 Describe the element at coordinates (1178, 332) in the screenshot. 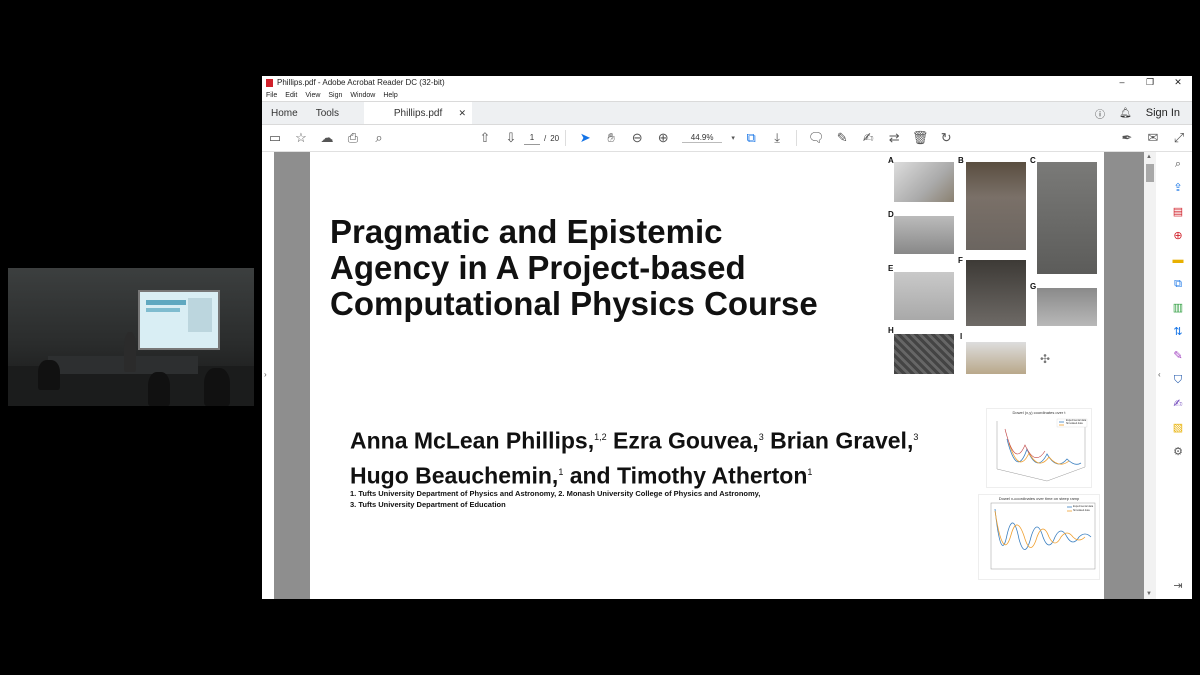

I see `compress-pdf-icon: ⇅` at that location.